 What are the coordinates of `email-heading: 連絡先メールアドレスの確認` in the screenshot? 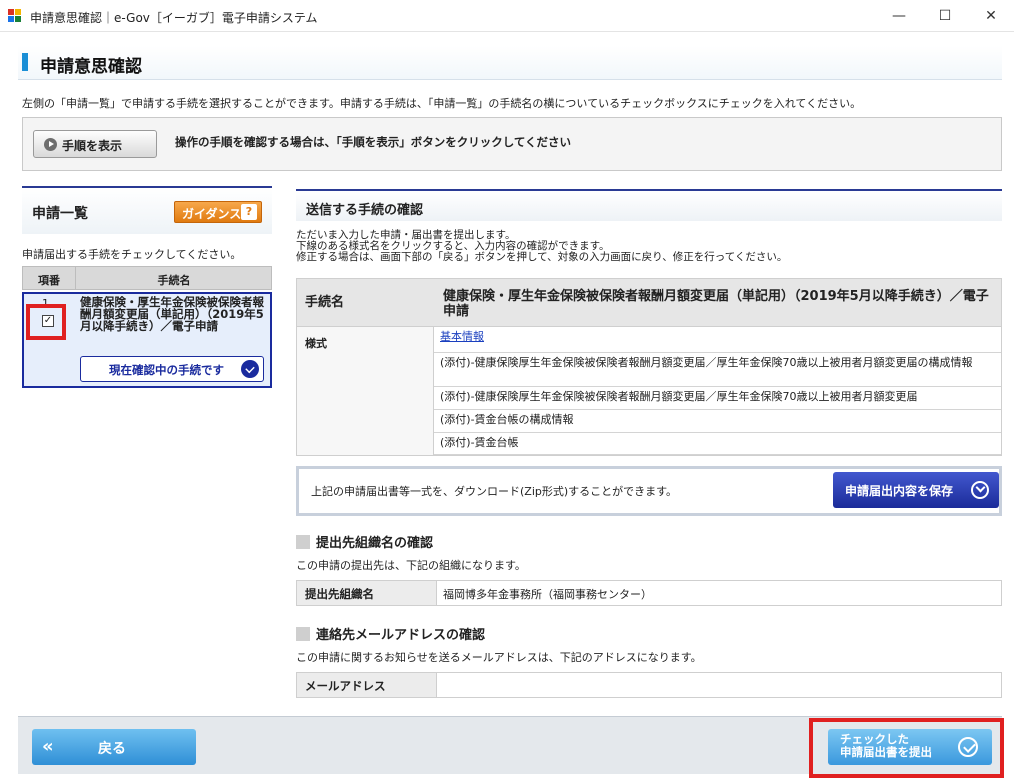 It's located at (390, 633).